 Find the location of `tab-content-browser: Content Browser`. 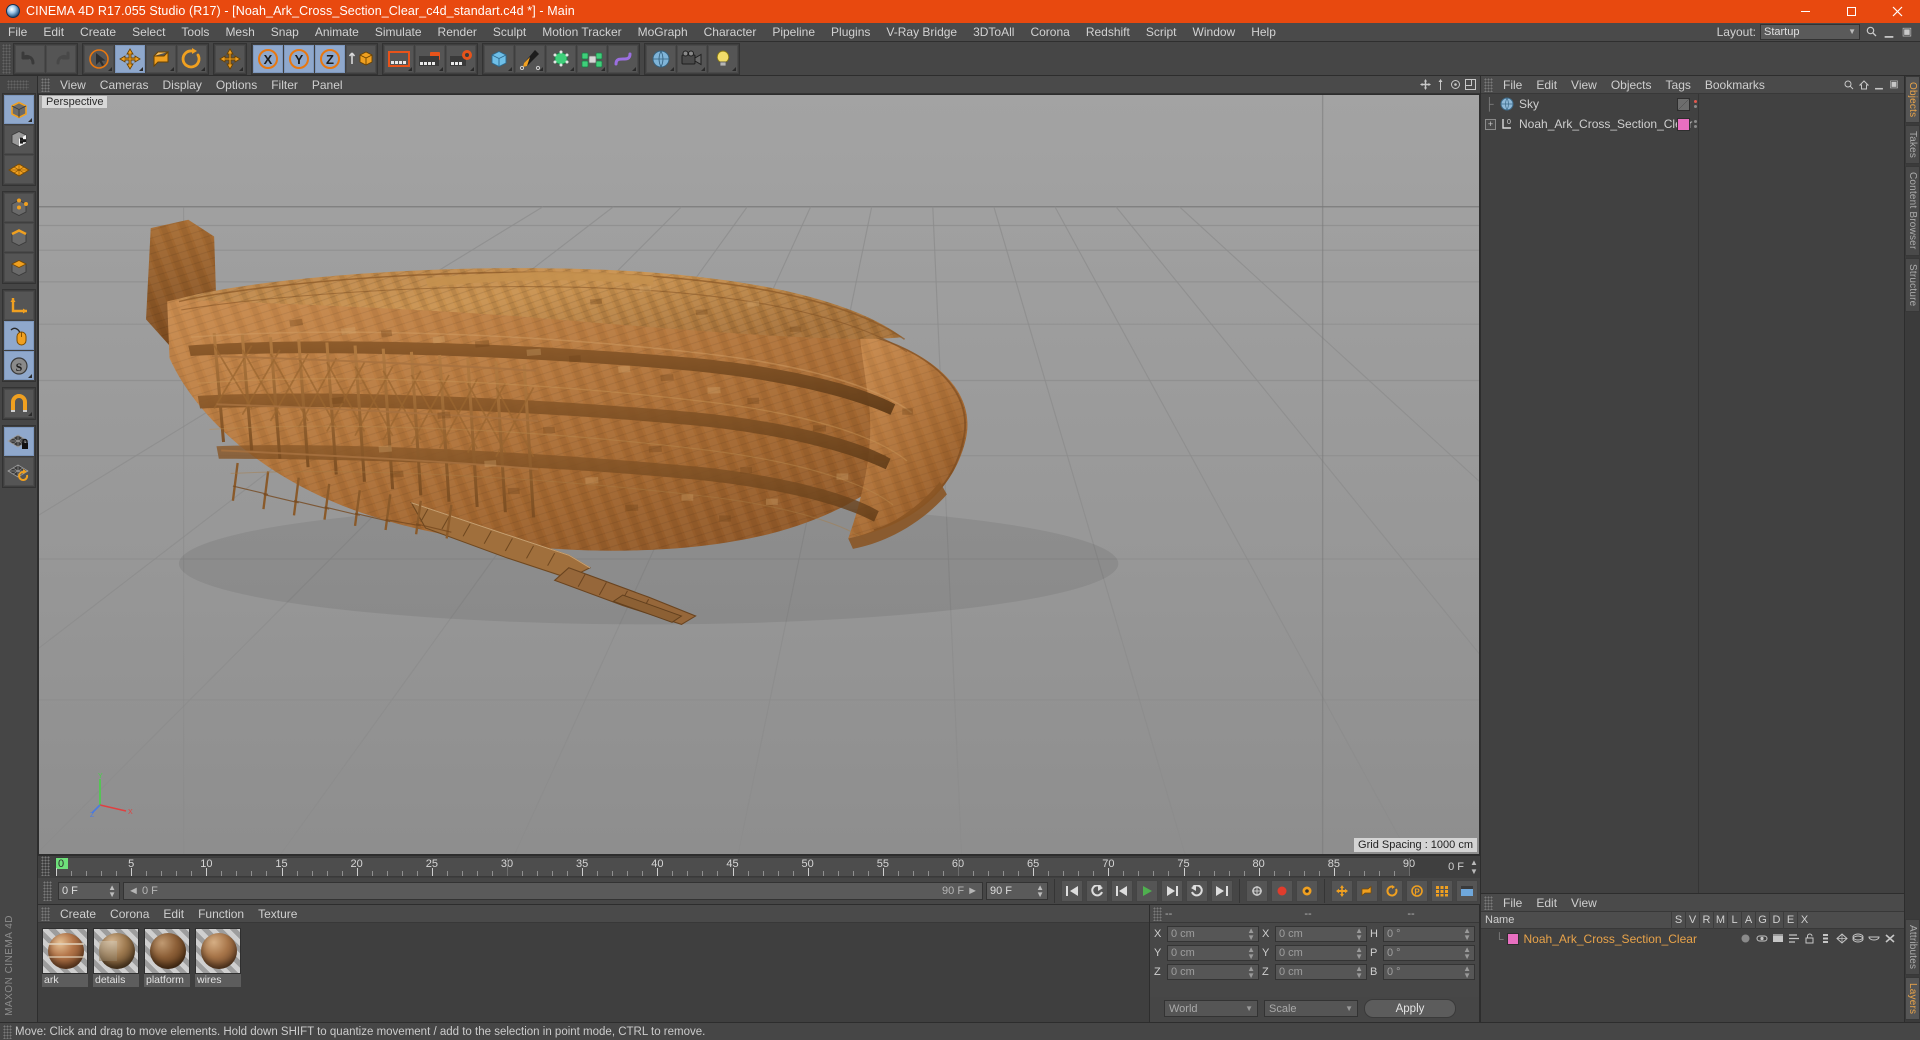

tab-content-browser: Content Browser is located at coordinates (1912, 211).